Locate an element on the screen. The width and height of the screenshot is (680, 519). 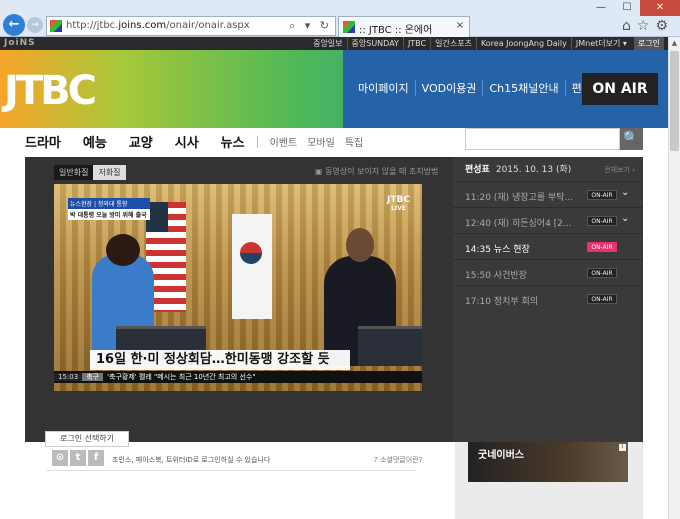
nav-divider is located at coordinates (257, 141).